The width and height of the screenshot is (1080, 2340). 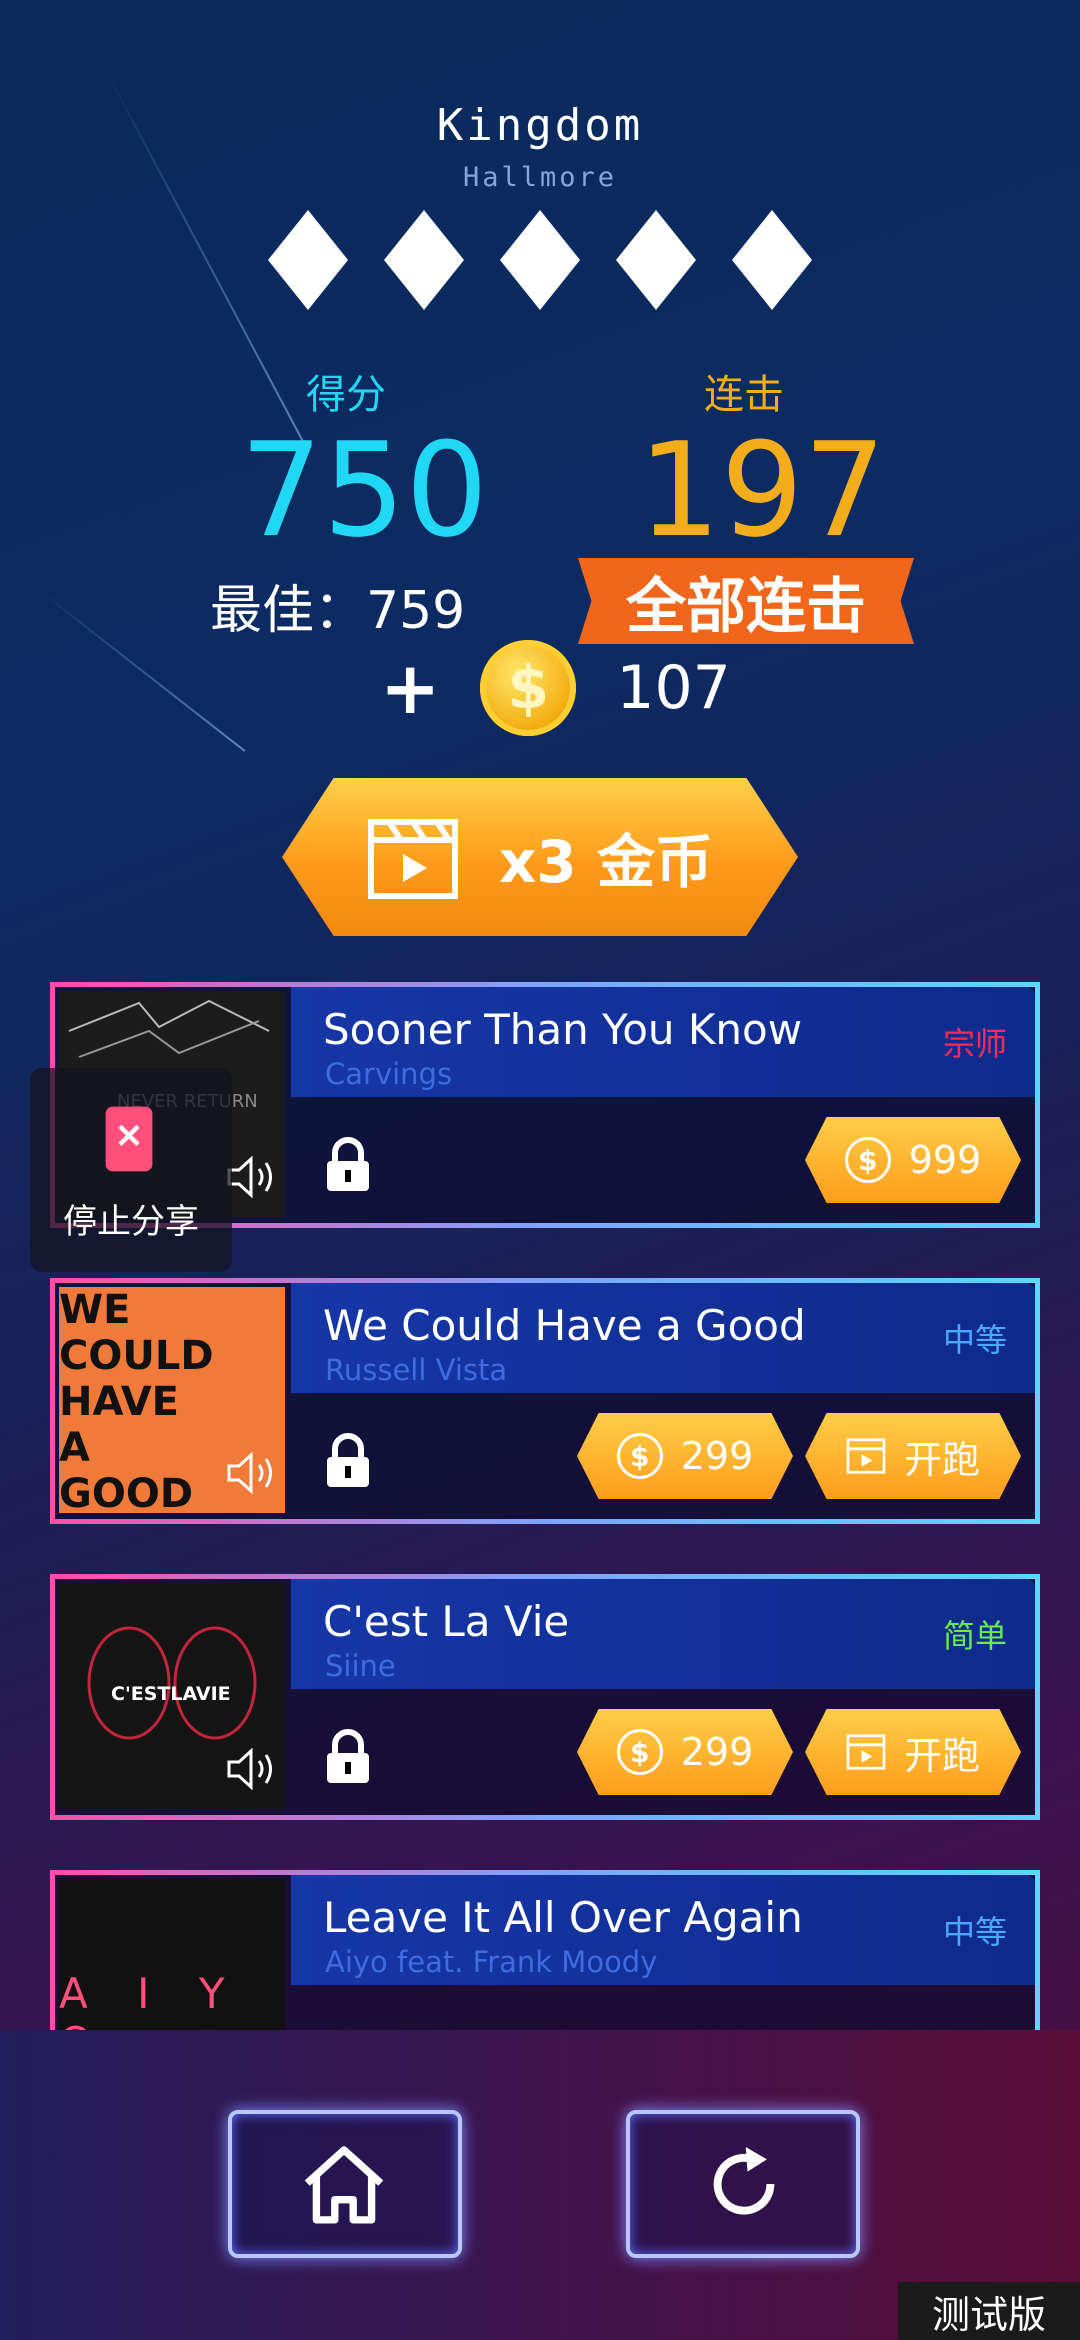 I want to click on plus-sign: +, so click(x=410, y=688).